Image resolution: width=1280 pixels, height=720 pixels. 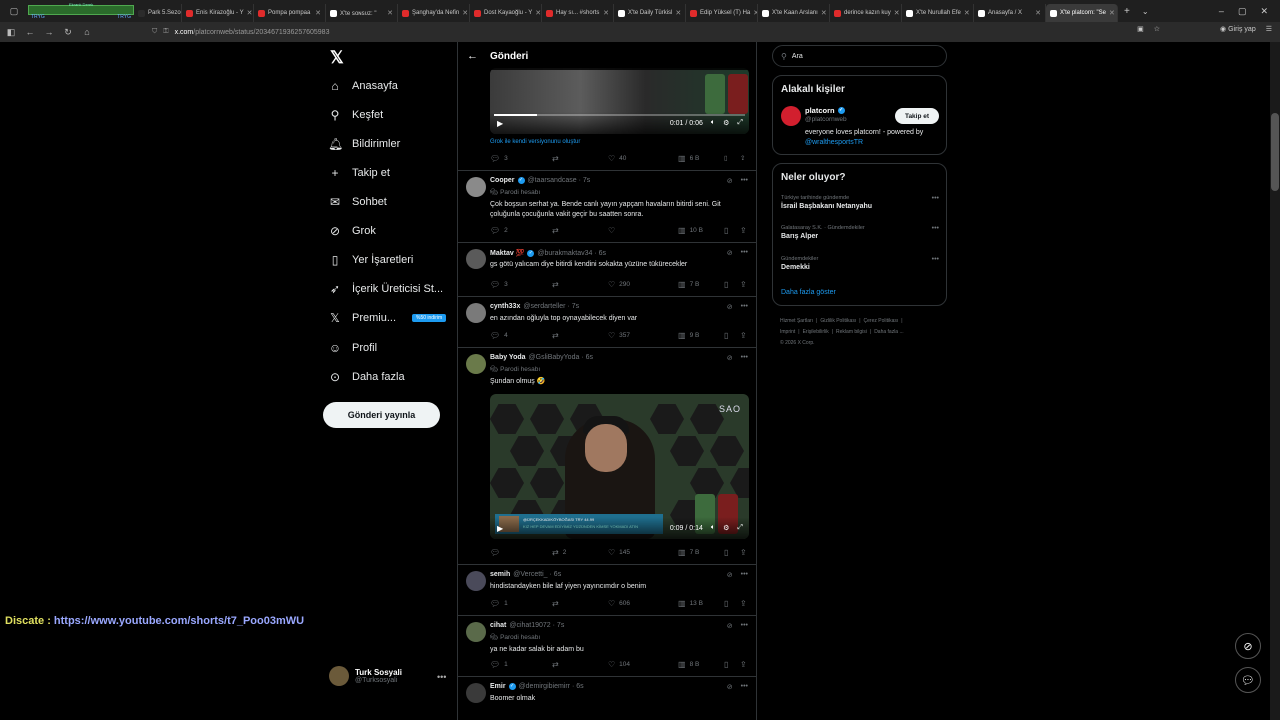 What do you see at coordinates (1157, 29) in the screenshot?
I see `favorite-icon: ☆` at bounding box center [1157, 29].